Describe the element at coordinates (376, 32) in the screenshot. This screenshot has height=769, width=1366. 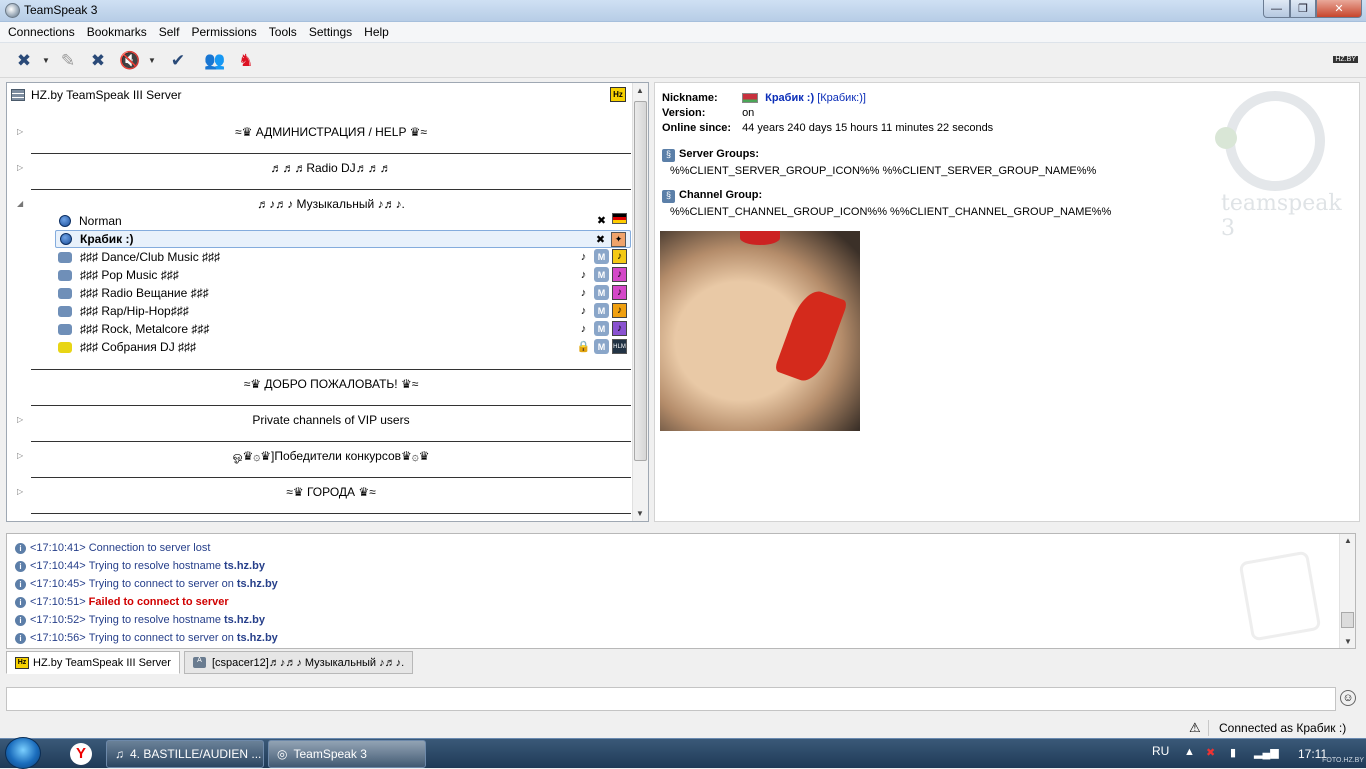
I see `menu-help: Help` at that location.